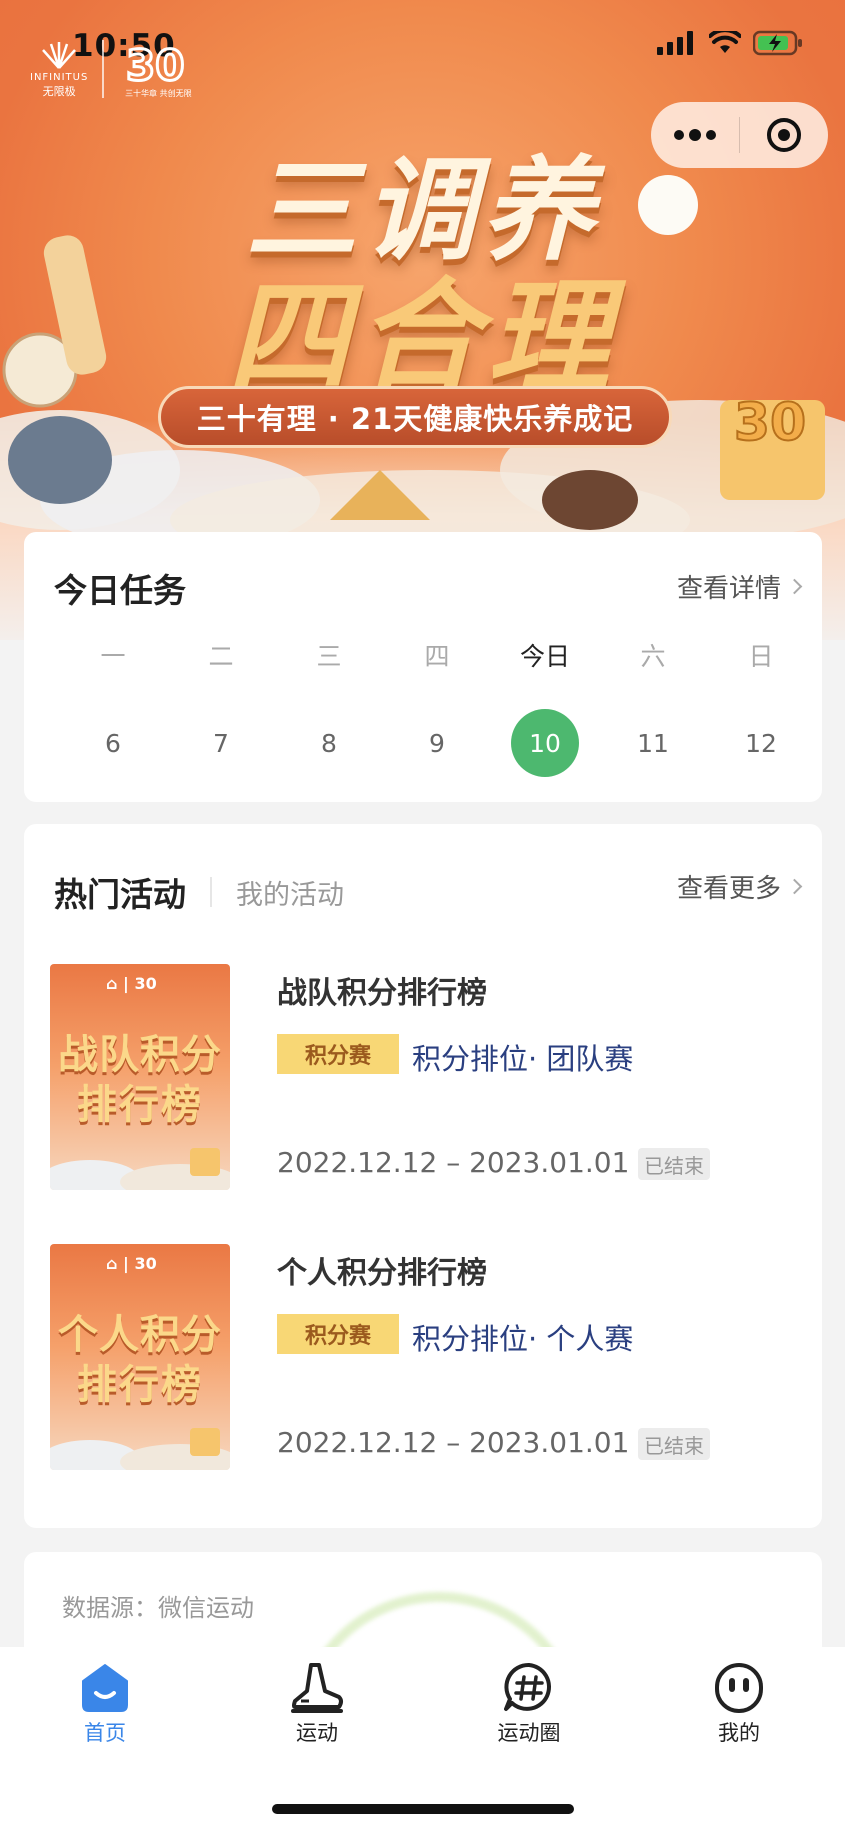  What do you see at coordinates (728, 589) in the screenshot?
I see `view-details-label: 查看详情` at bounding box center [728, 589].